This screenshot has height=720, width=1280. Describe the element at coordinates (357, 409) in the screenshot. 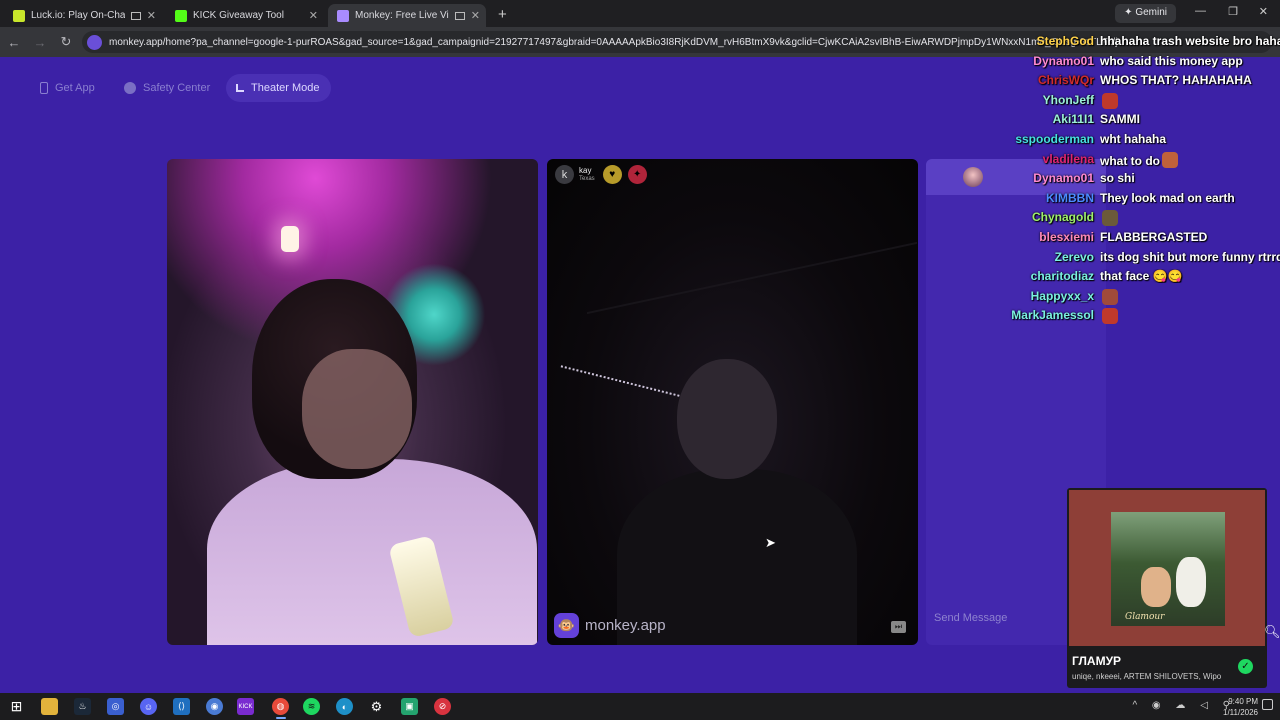

I see `person-face` at that location.